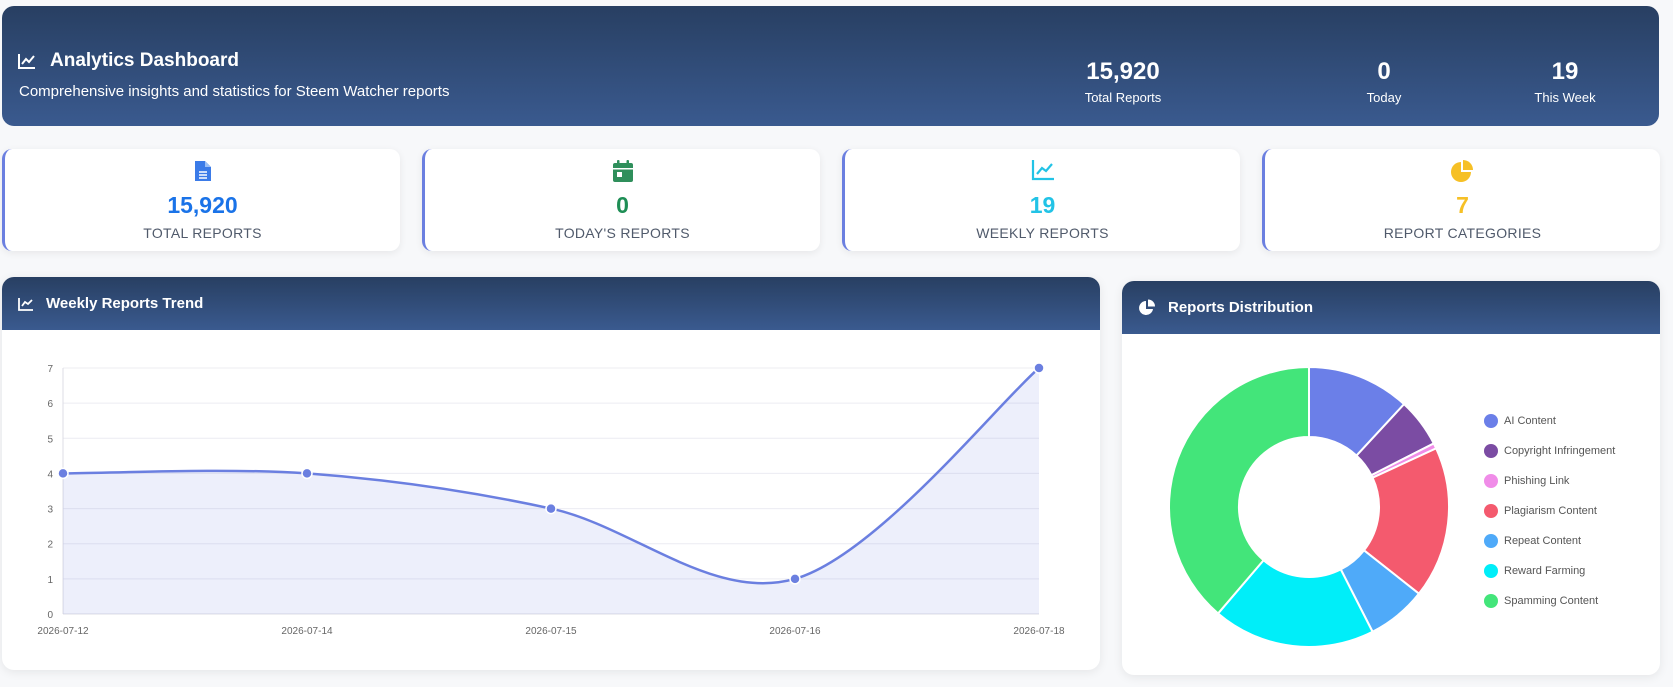  Describe the element at coordinates (307, 631) in the screenshot. I see `x-tick-label: 2026-07-14` at that location.